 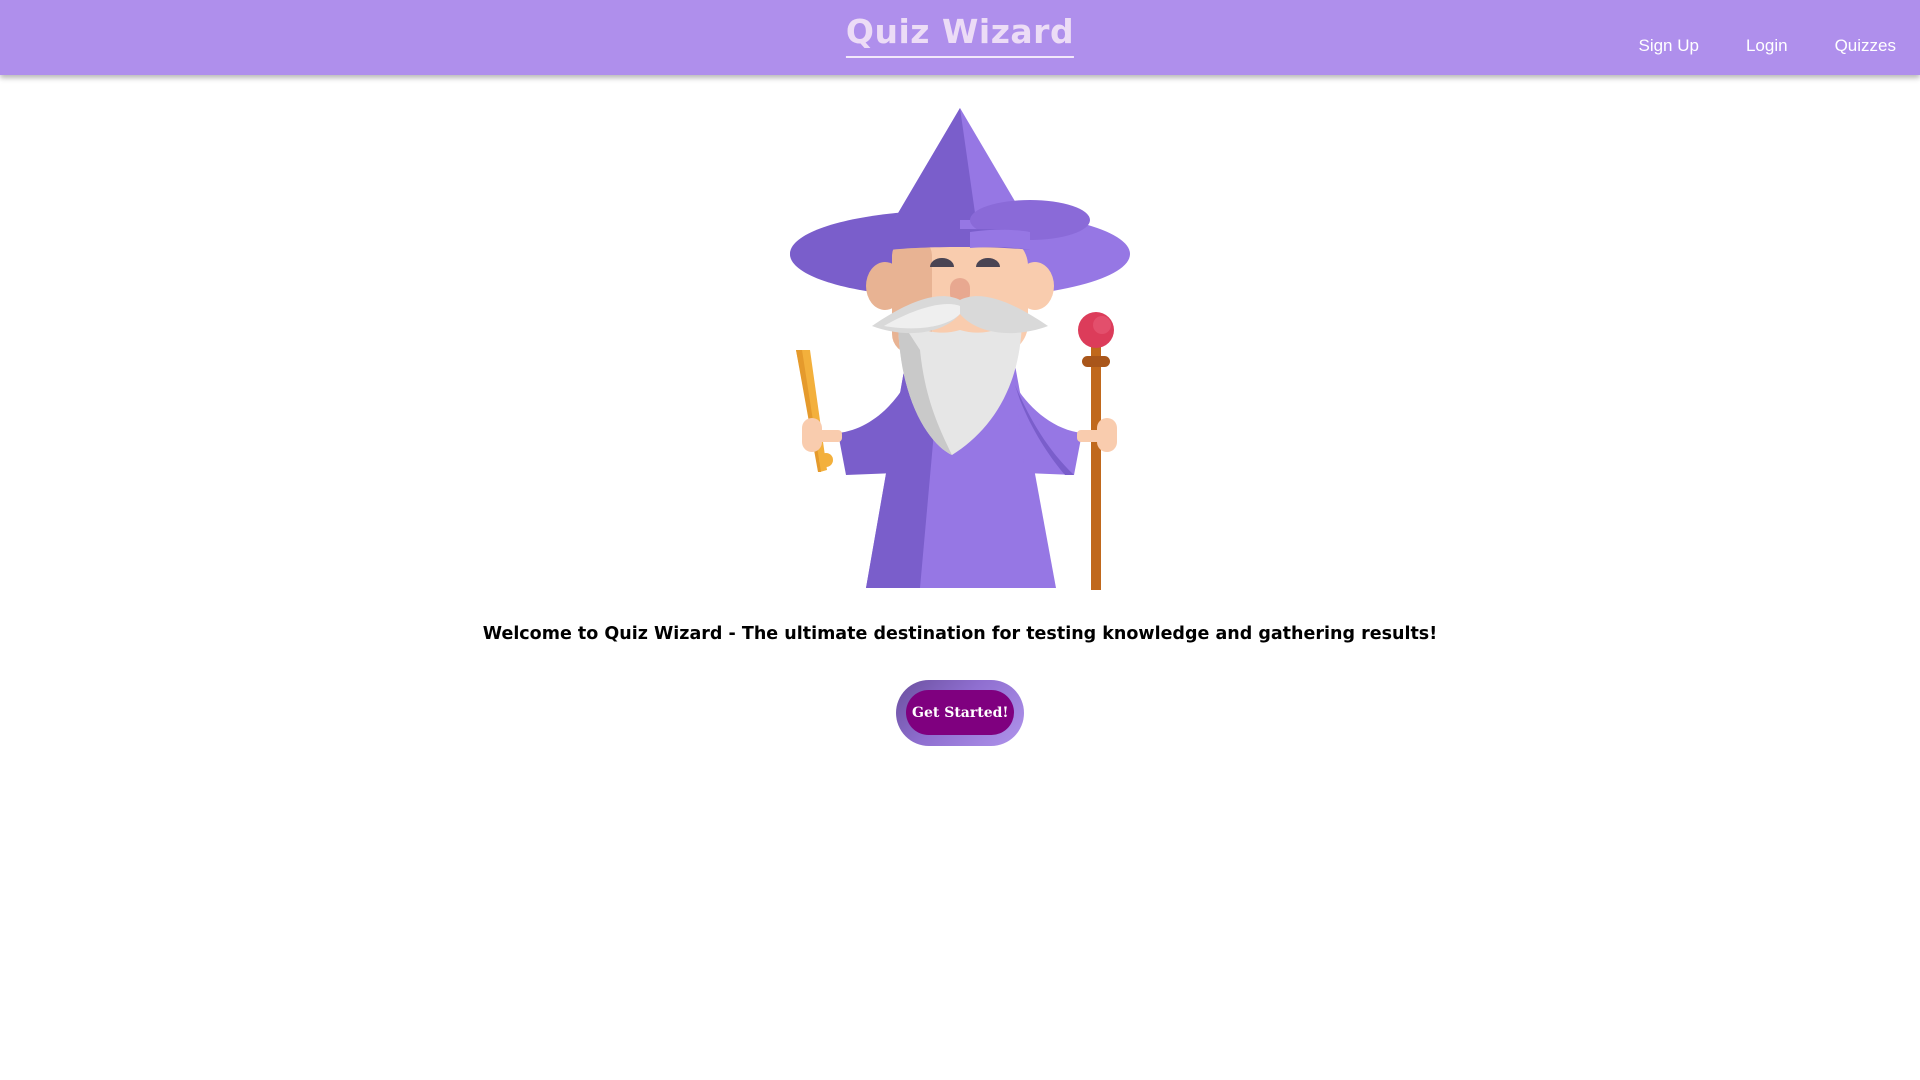 I want to click on nav-quizzes-link: Quizzes, so click(x=1865, y=46).